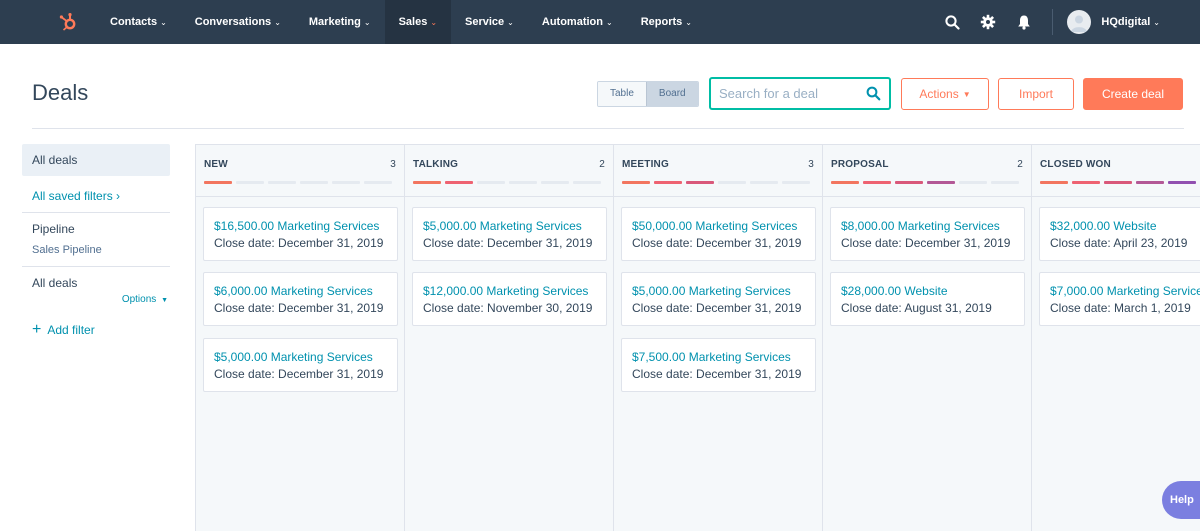  I want to click on deal-card-date: Close date: August 31, 2019, so click(916, 308).